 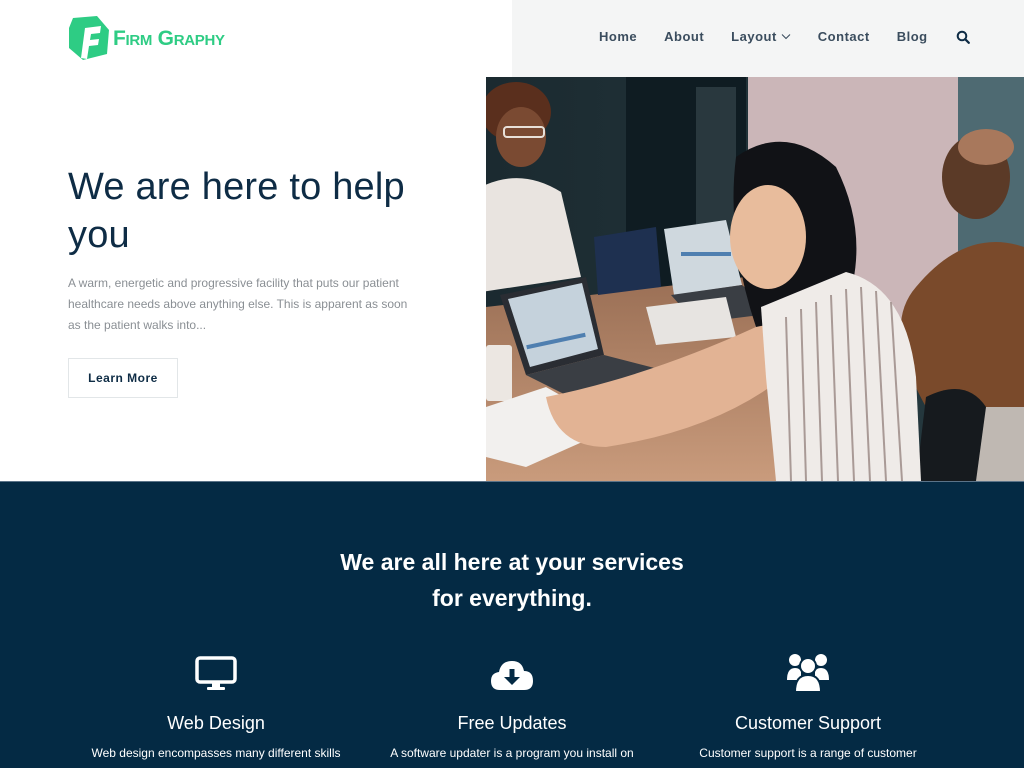 What do you see at coordinates (754, 36) in the screenshot?
I see `nav-layout-label: Layout` at bounding box center [754, 36].